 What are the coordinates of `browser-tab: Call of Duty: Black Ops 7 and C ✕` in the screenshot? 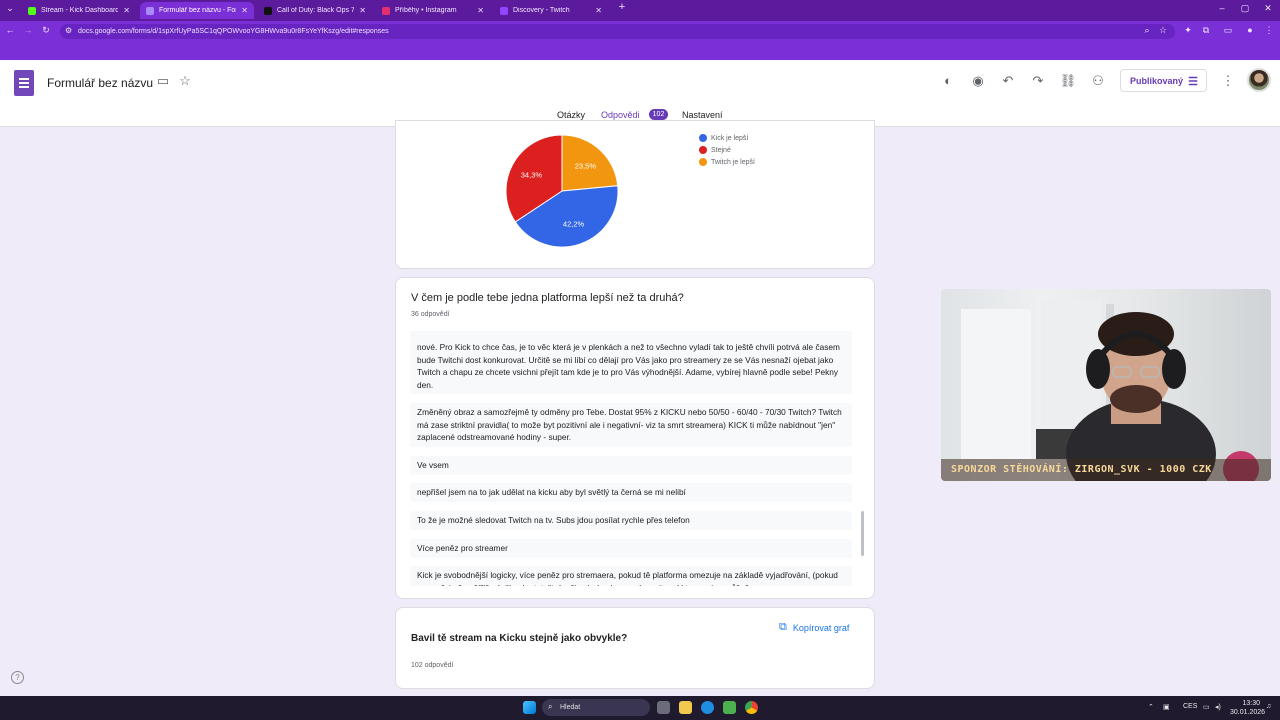 It's located at (315, 10).